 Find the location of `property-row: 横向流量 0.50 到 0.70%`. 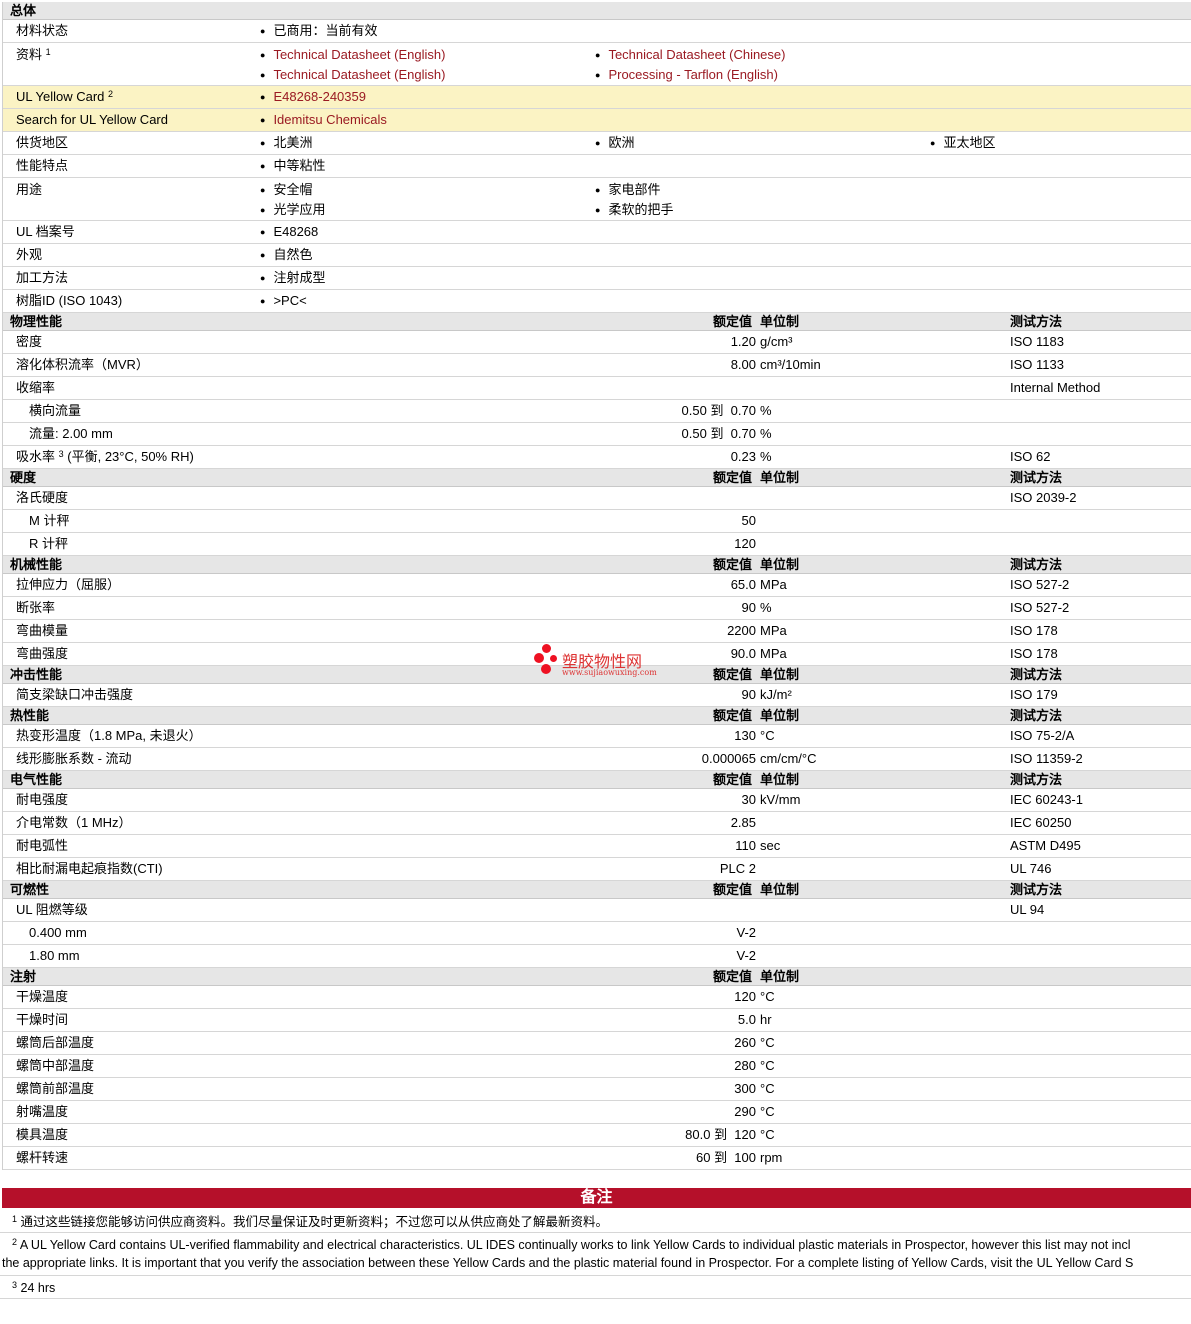

property-row: 横向流量 0.50 到 0.70% is located at coordinates (597, 411).